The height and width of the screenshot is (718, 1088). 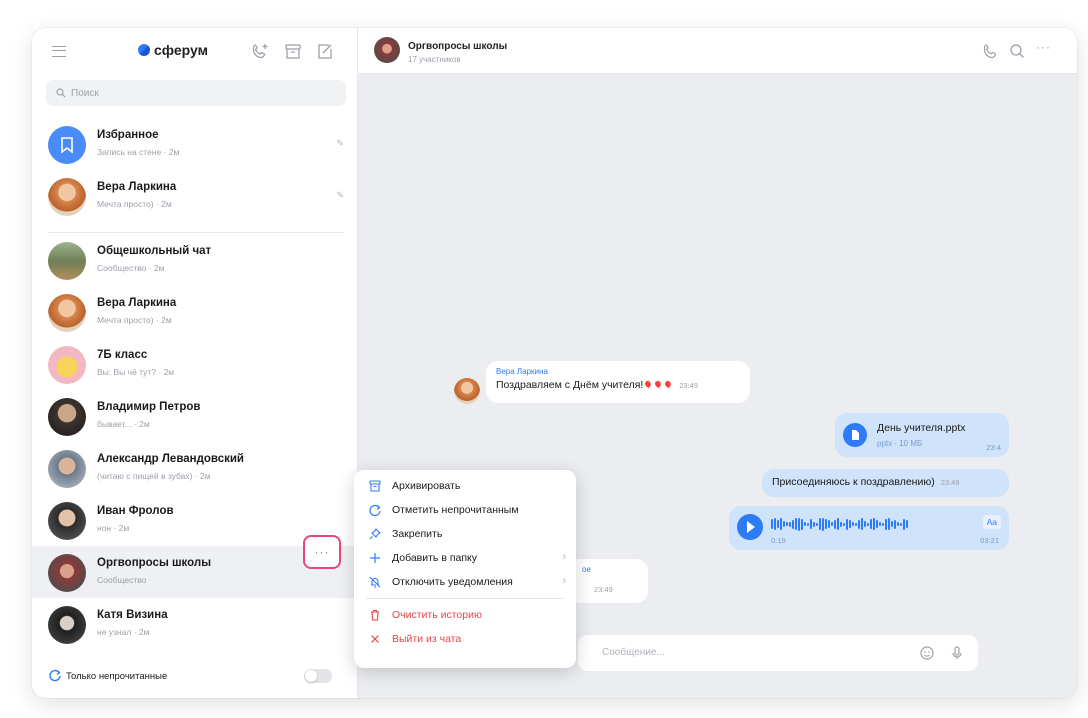 I want to click on pin-icon, so click(x=375, y=534).